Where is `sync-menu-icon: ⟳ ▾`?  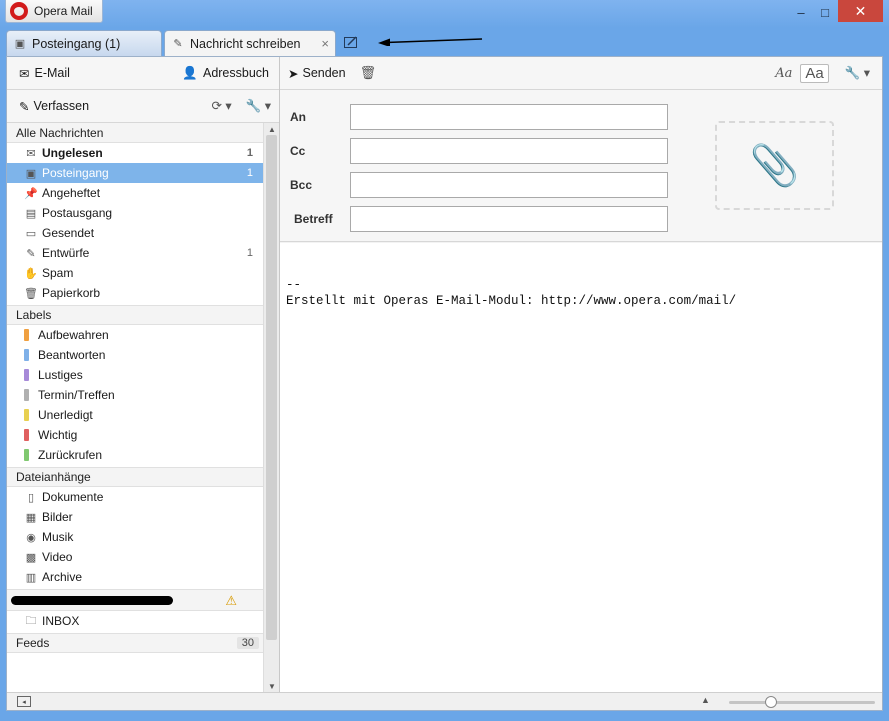
sync-menu-icon: ⟳ ▾ is located at coordinates (221, 106).